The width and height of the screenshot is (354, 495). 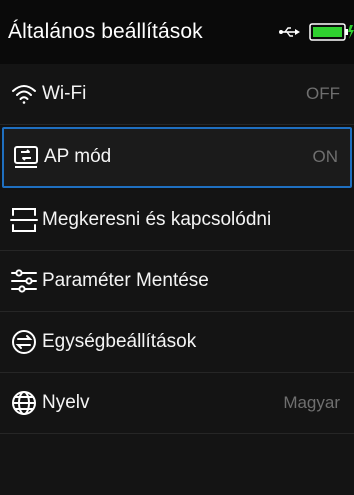 I want to click on menu-item-save-parameters: Paraméter Mentése, so click(x=177, y=281).